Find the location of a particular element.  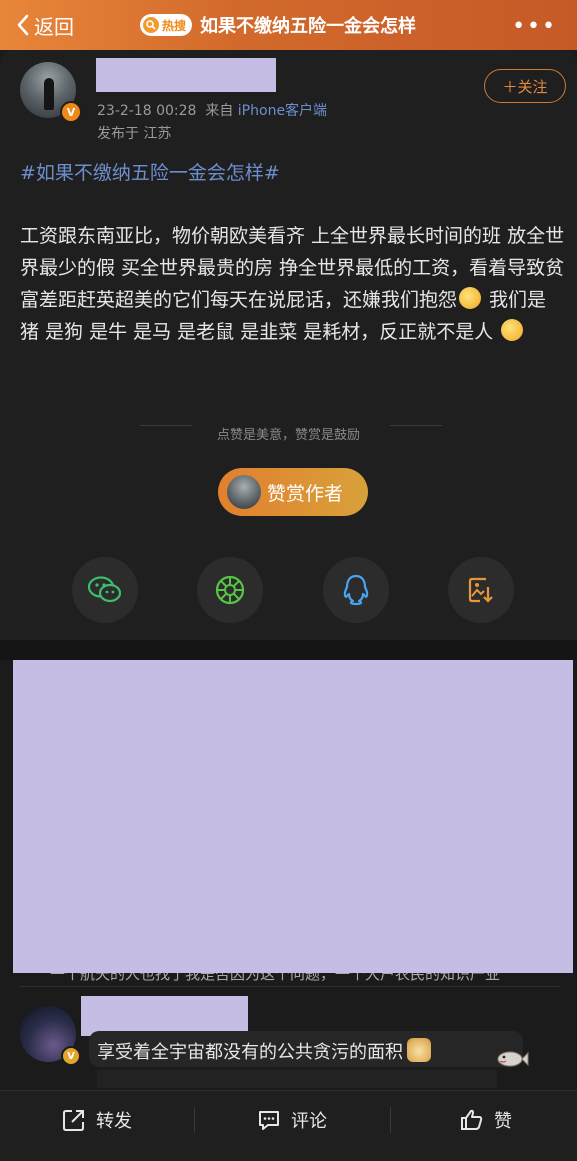

post-source: iPhone客户端 is located at coordinates (282, 111).